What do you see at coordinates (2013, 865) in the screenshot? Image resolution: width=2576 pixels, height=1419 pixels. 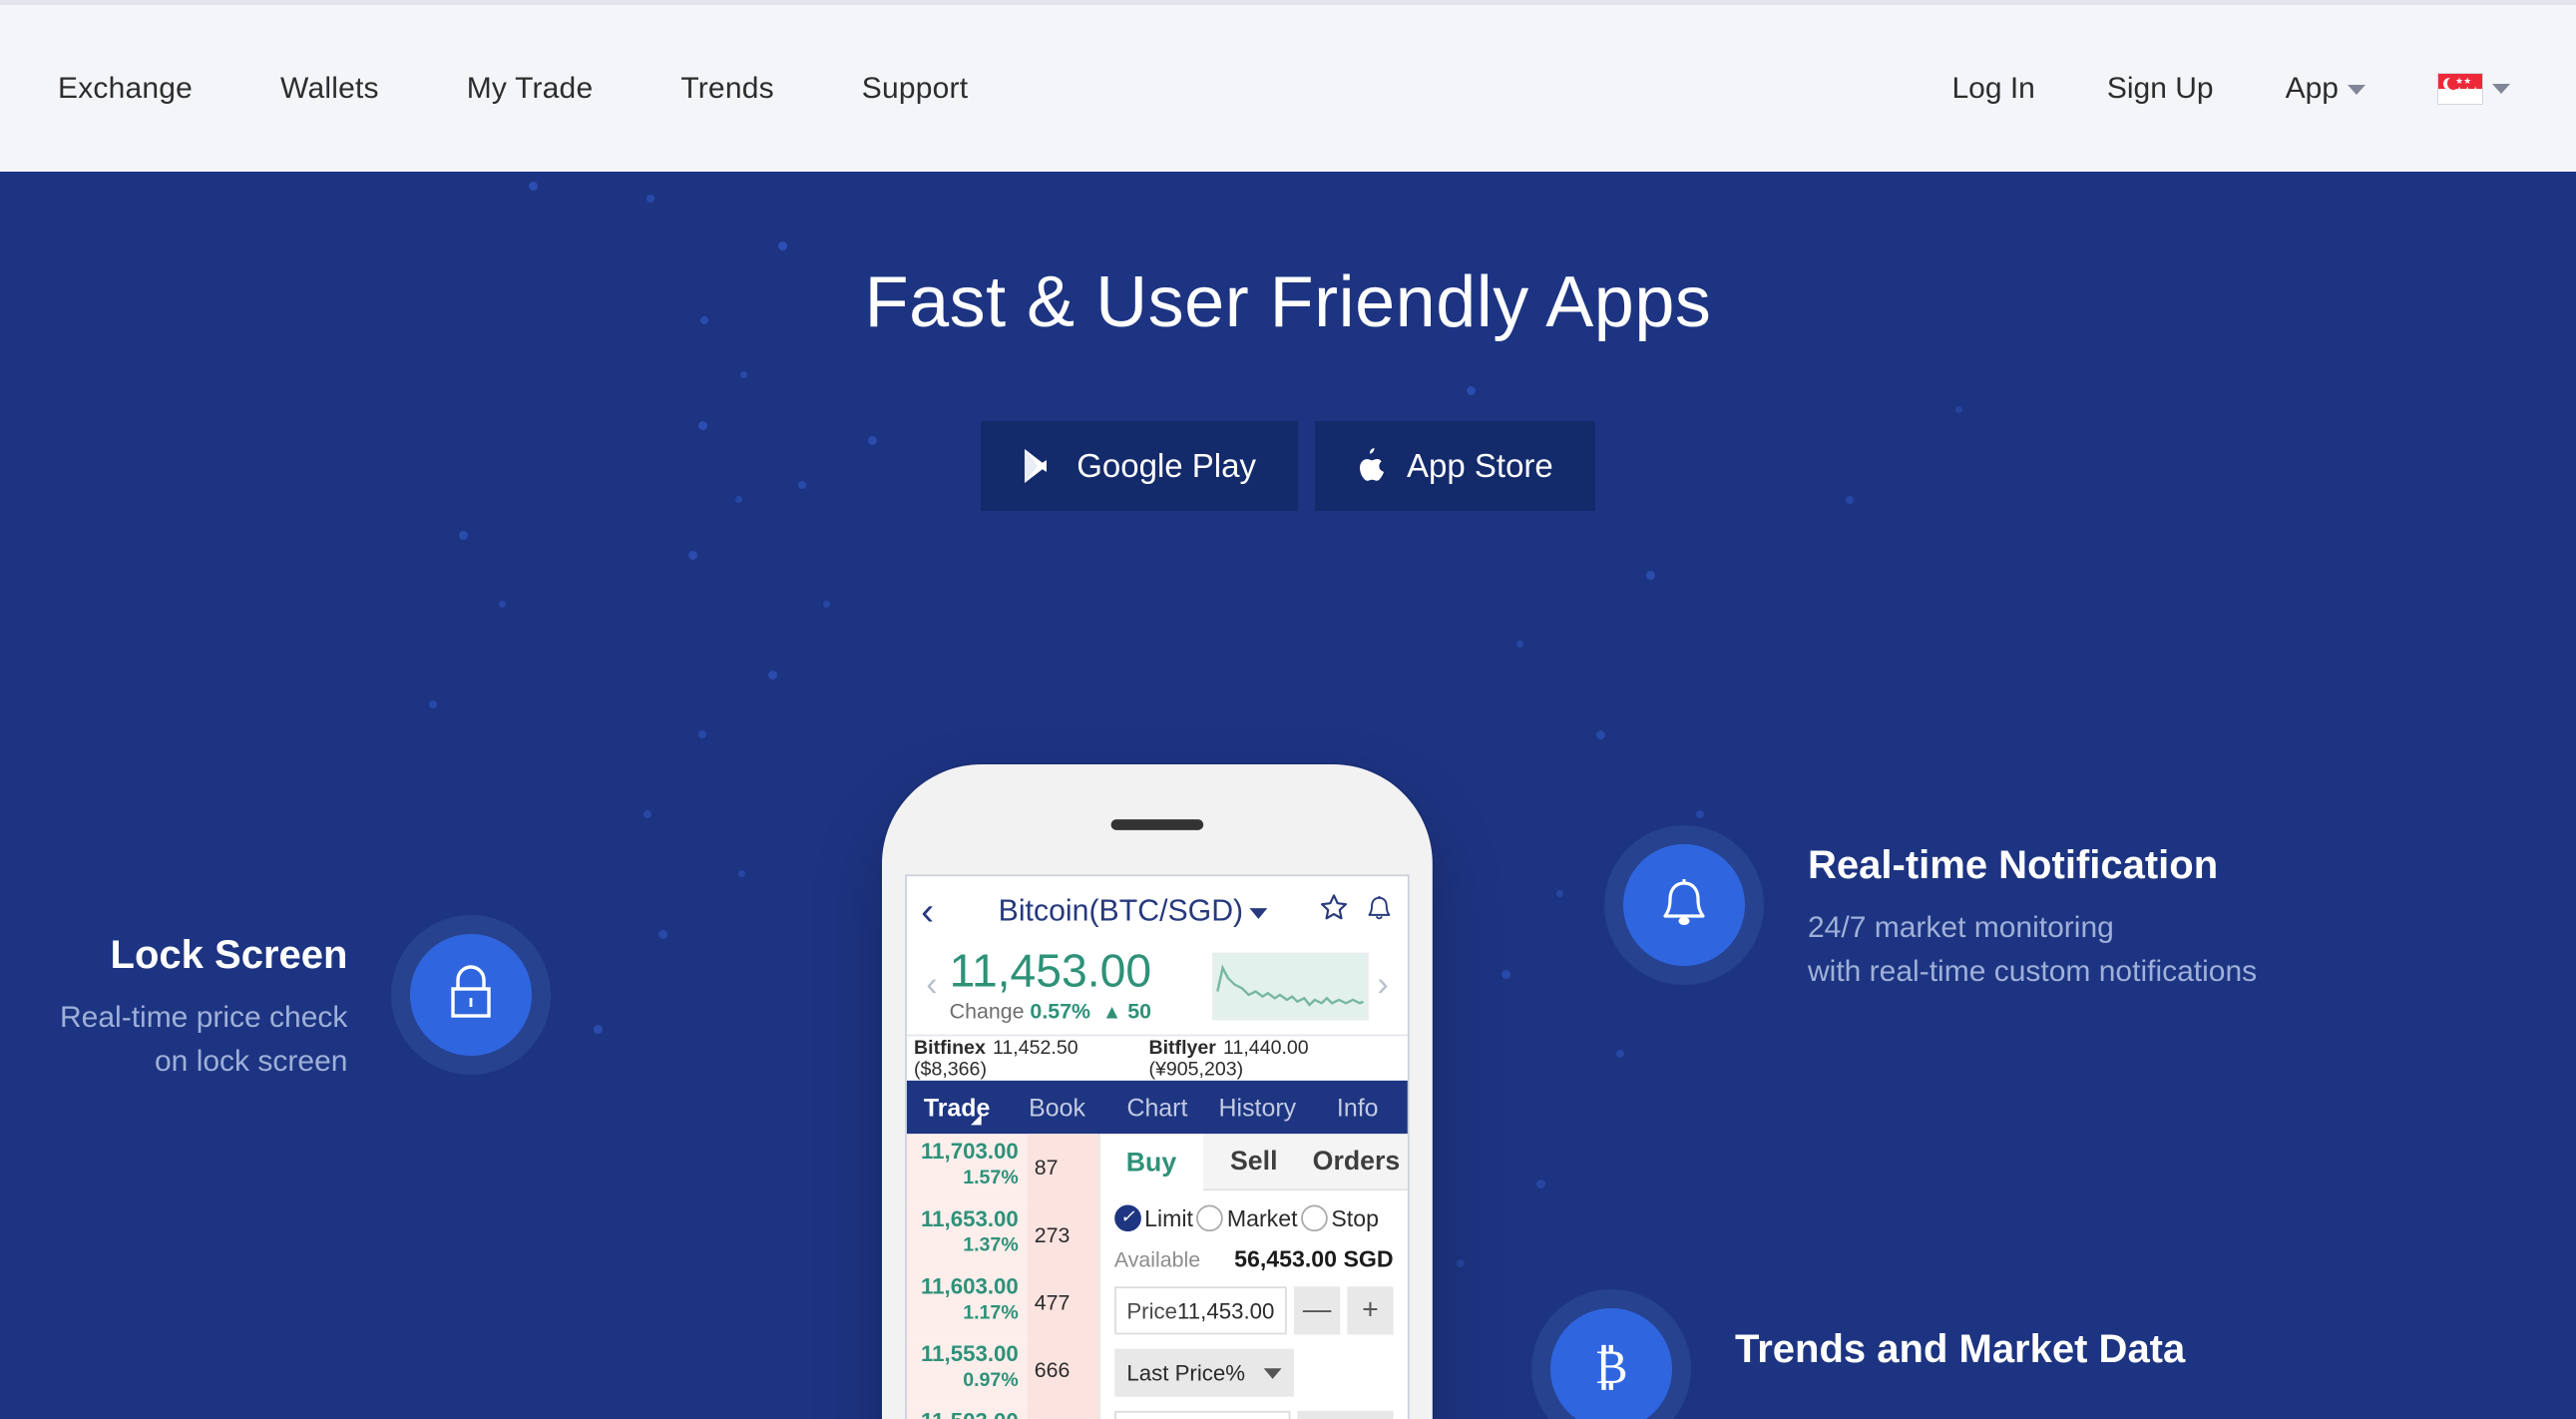 I see `feature-notification-title: Real-time Notification` at bounding box center [2013, 865].